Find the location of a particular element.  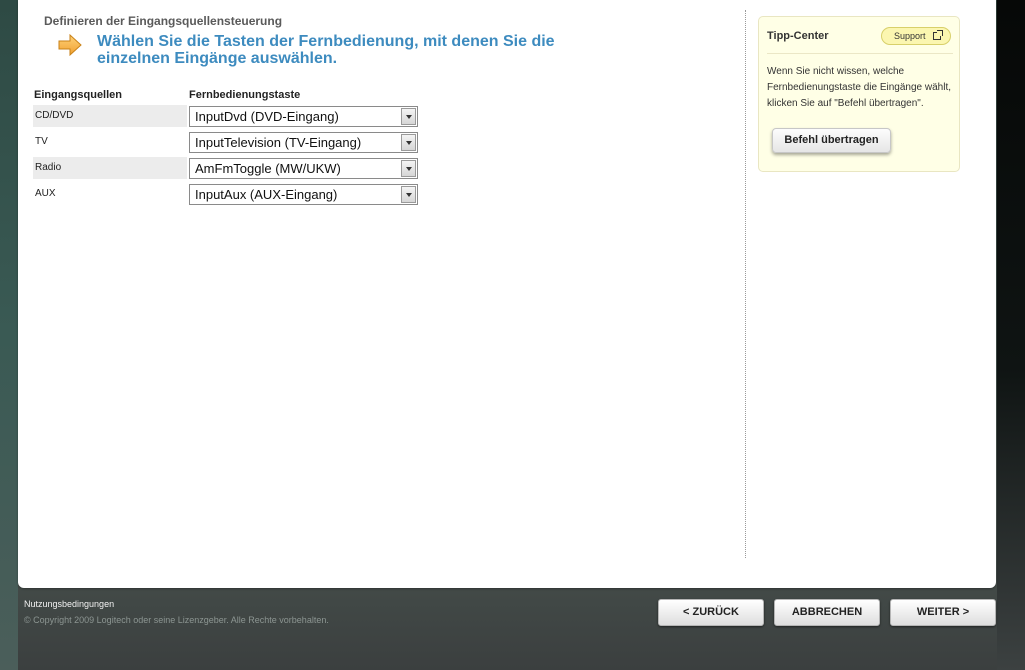

tip-center-title: Tipp-Center is located at coordinates (798, 36).